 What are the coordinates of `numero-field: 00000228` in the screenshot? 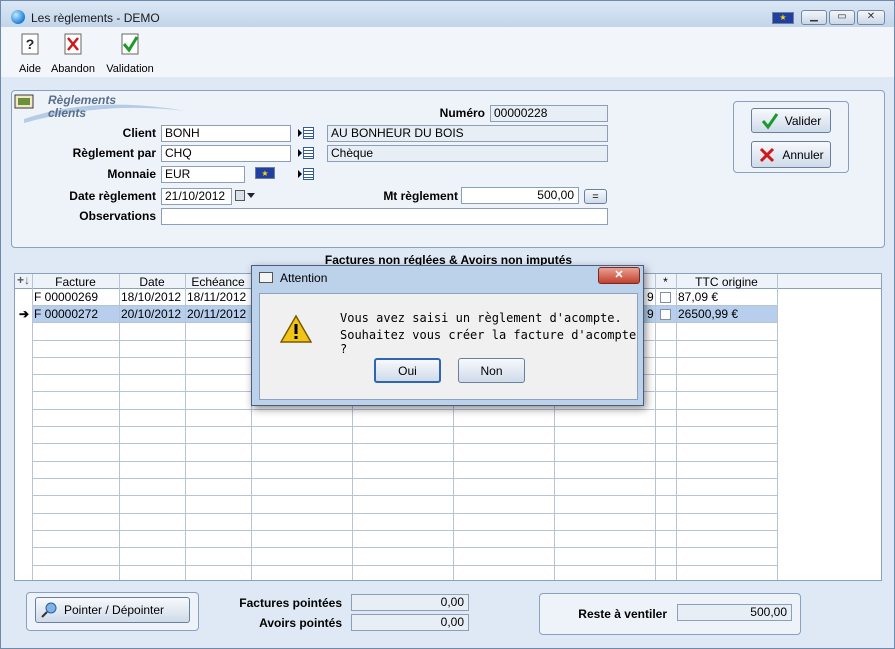 It's located at (549, 113).